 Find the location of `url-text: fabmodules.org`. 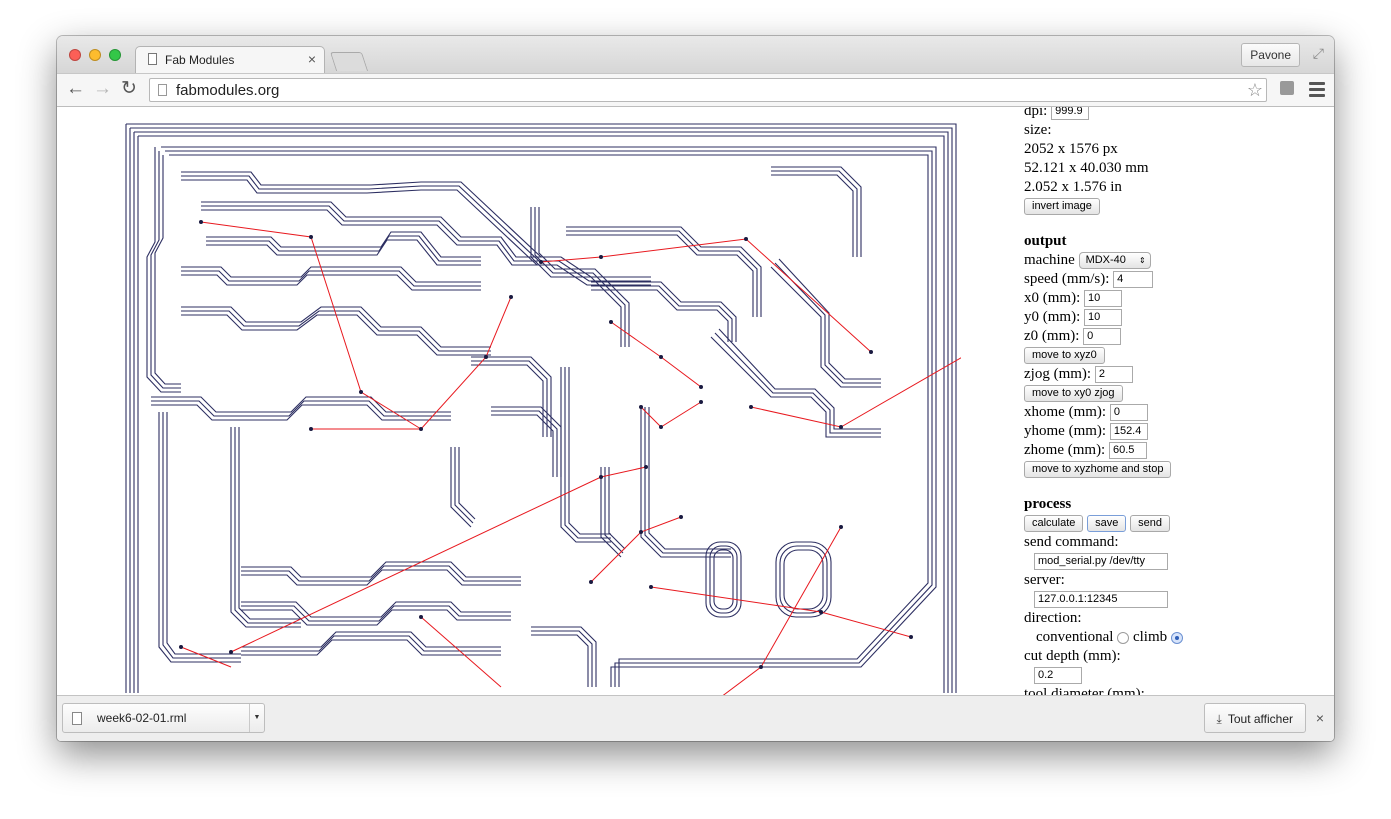

url-text: fabmodules.org is located at coordinates (228, 90).